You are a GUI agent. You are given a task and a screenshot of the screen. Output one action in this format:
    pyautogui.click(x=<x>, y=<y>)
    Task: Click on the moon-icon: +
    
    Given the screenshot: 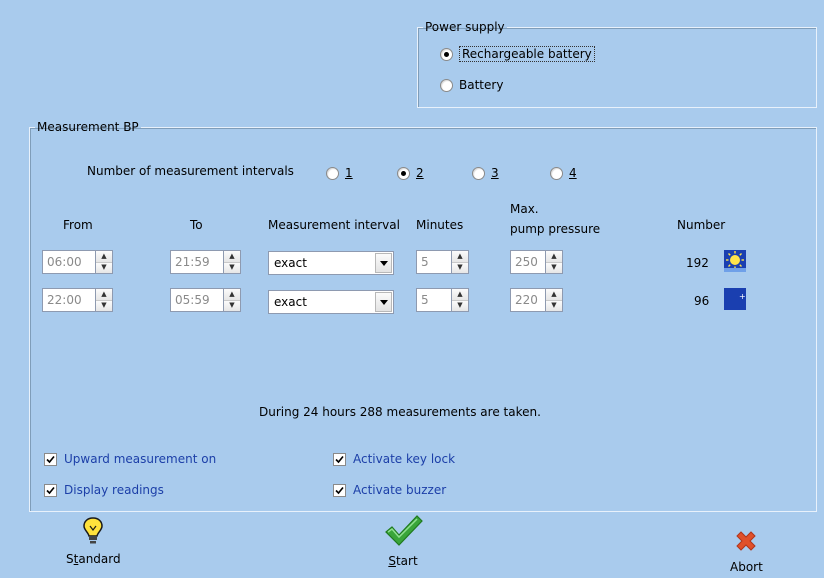 What is the action you would take?
    pyautogui.click(x=735, y=299)
    